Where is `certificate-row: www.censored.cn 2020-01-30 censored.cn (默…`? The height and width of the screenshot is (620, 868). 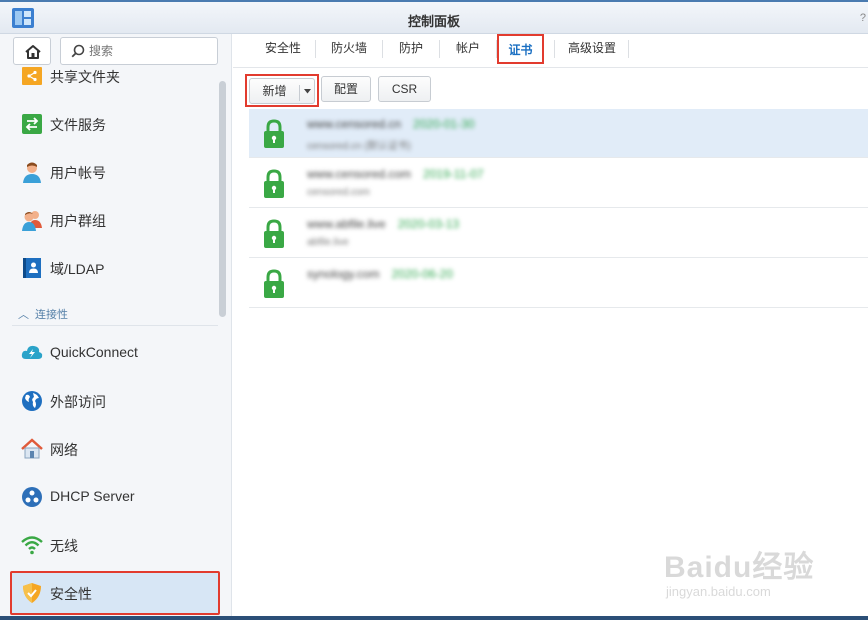 certificate-row: www.censored.cn 2020-01-30 censored.cn (默… is located at coordinates (558, 133).